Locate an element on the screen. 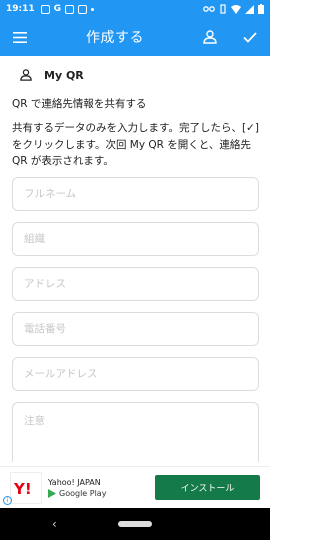 The image size is (320, 540). menu-button is located at coordinates (20, 37).